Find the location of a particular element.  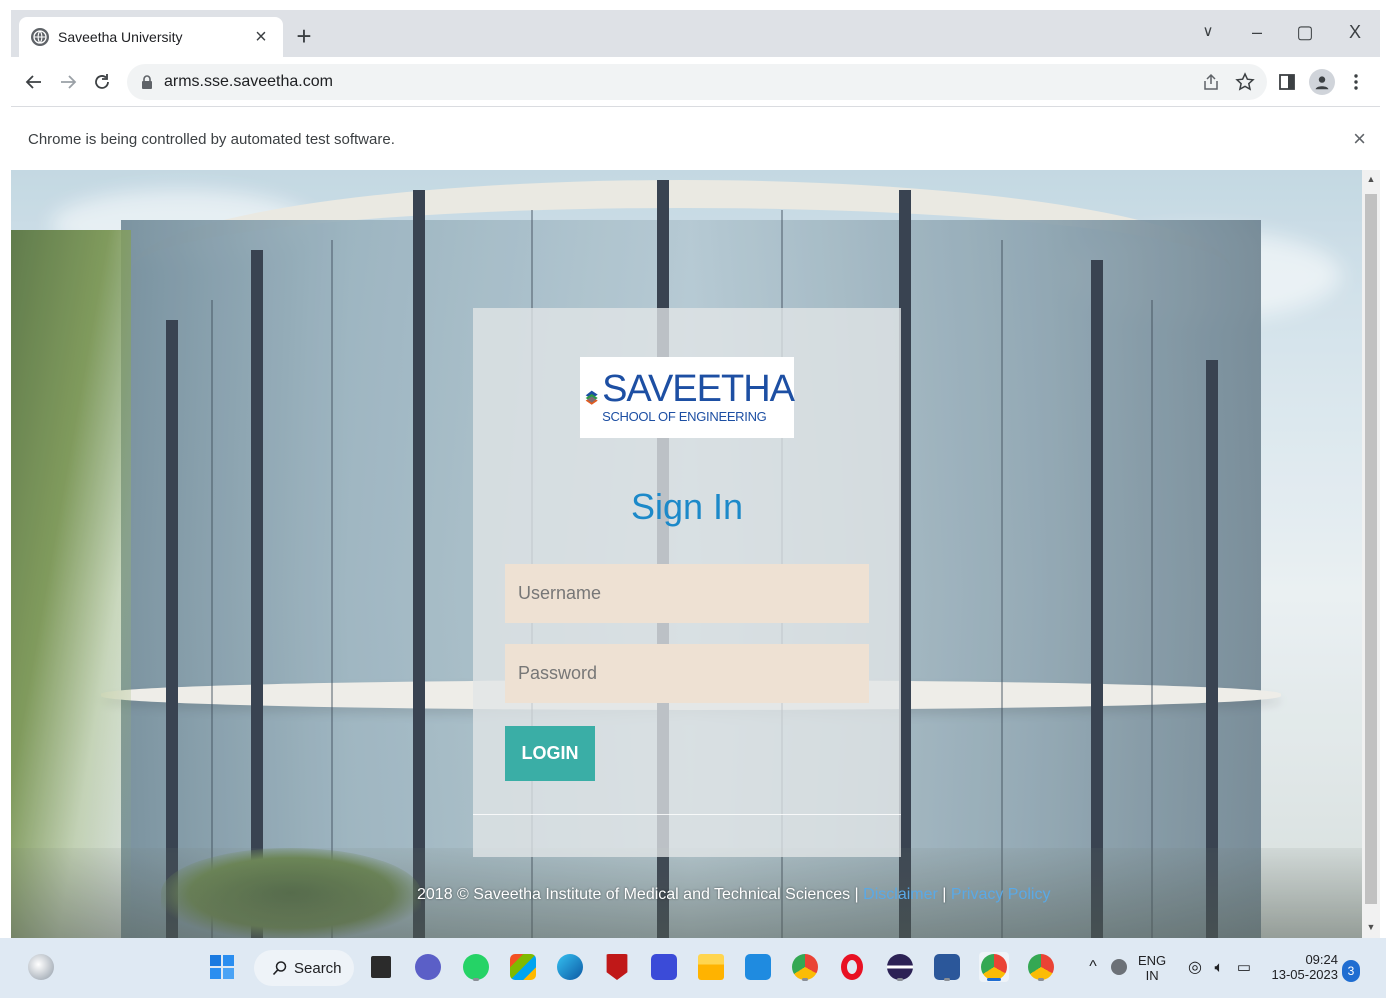

scroll-up-arrow-icon: ▲ is located at coordinates (1371, 179).